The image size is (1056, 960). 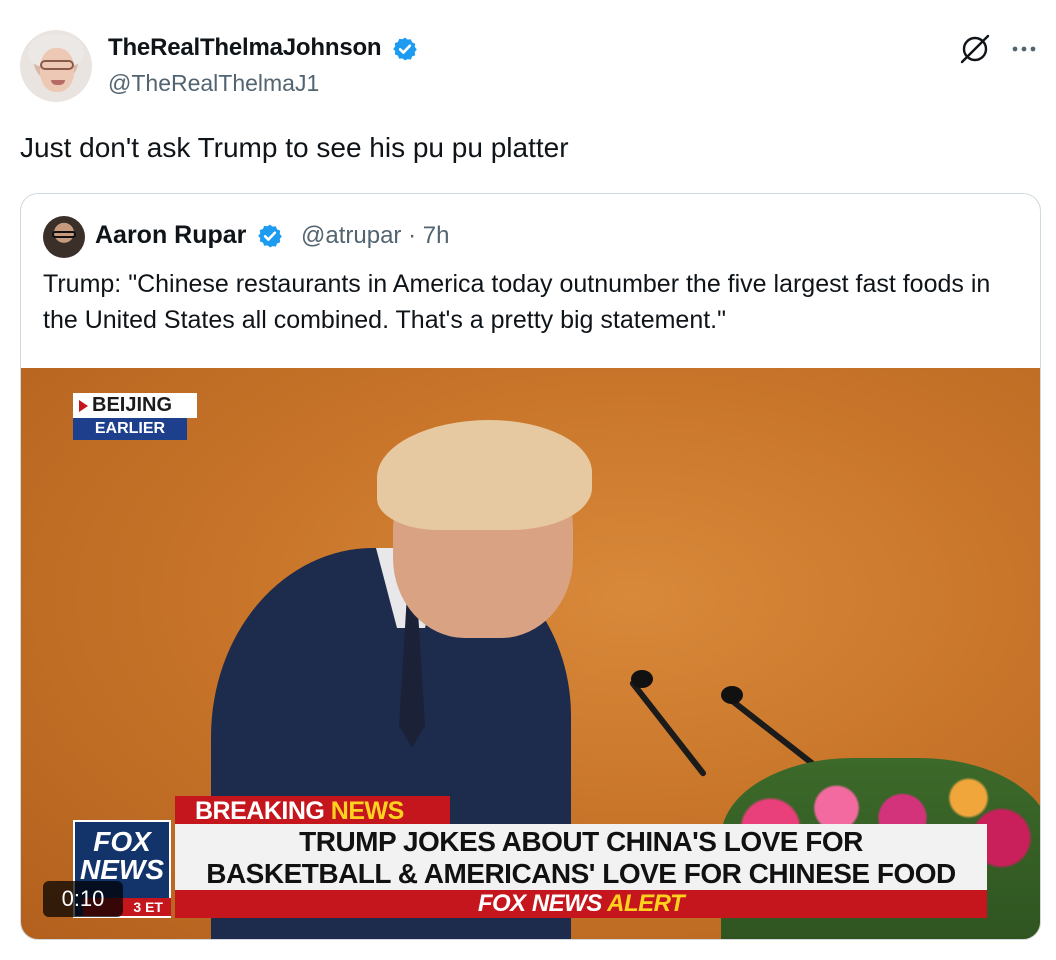 What do you see at coordinates (1024, 49) in the screenshot?
I see `more-options-icon` at bounding box center [1024, 49].